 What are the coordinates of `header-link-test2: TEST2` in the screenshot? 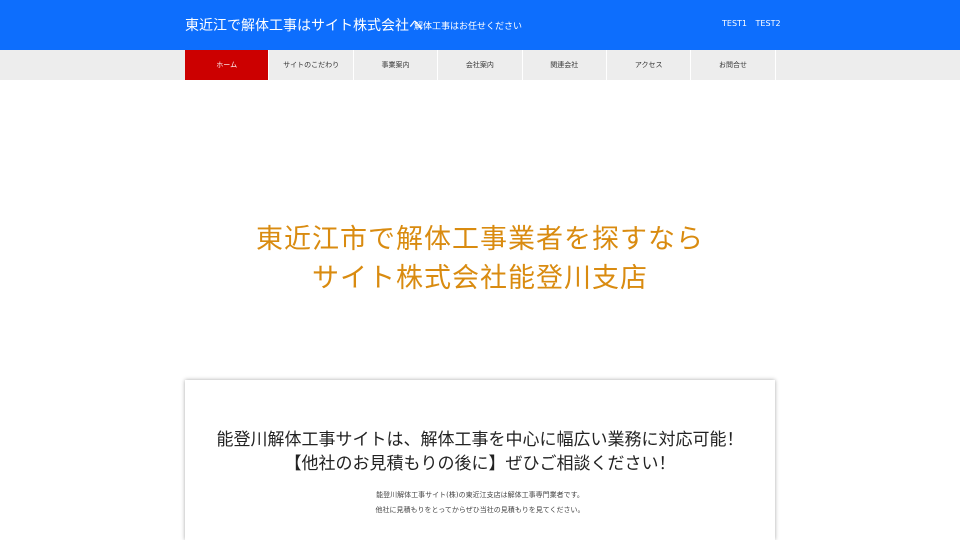 It's located at (768, 23).